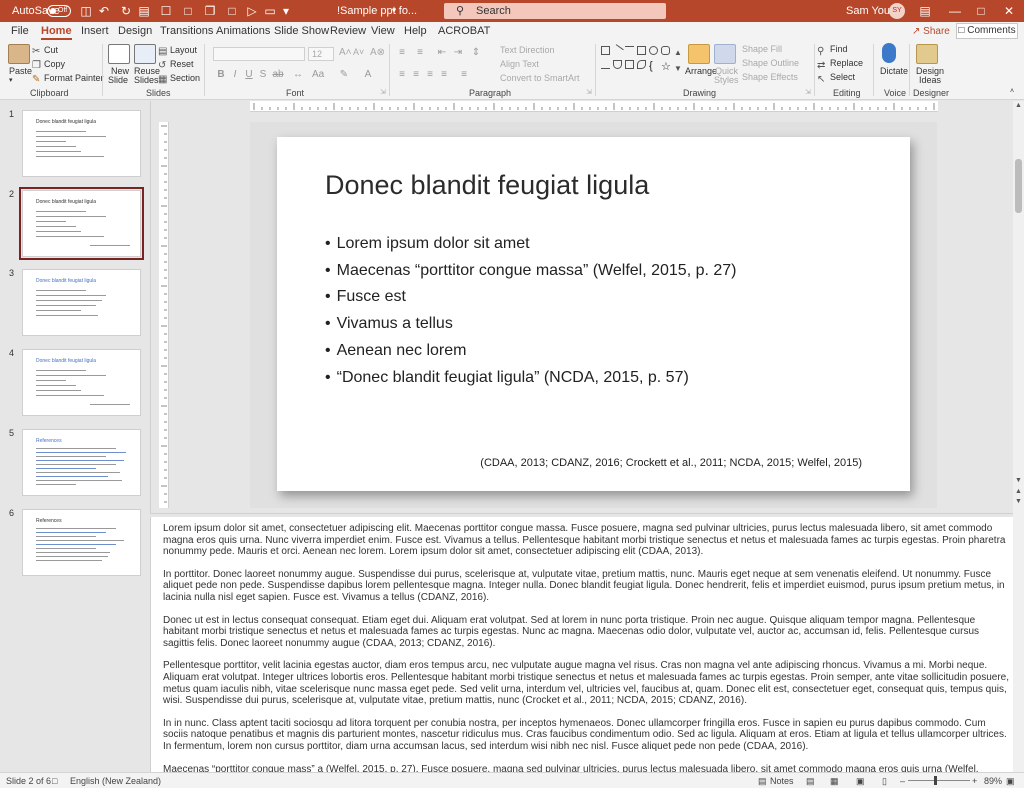 The image size is (1024, 788). What do you see at coordinates (119, 54) in the screenshot?
I see `new-slide-icon` at bounding box center [119, 54].